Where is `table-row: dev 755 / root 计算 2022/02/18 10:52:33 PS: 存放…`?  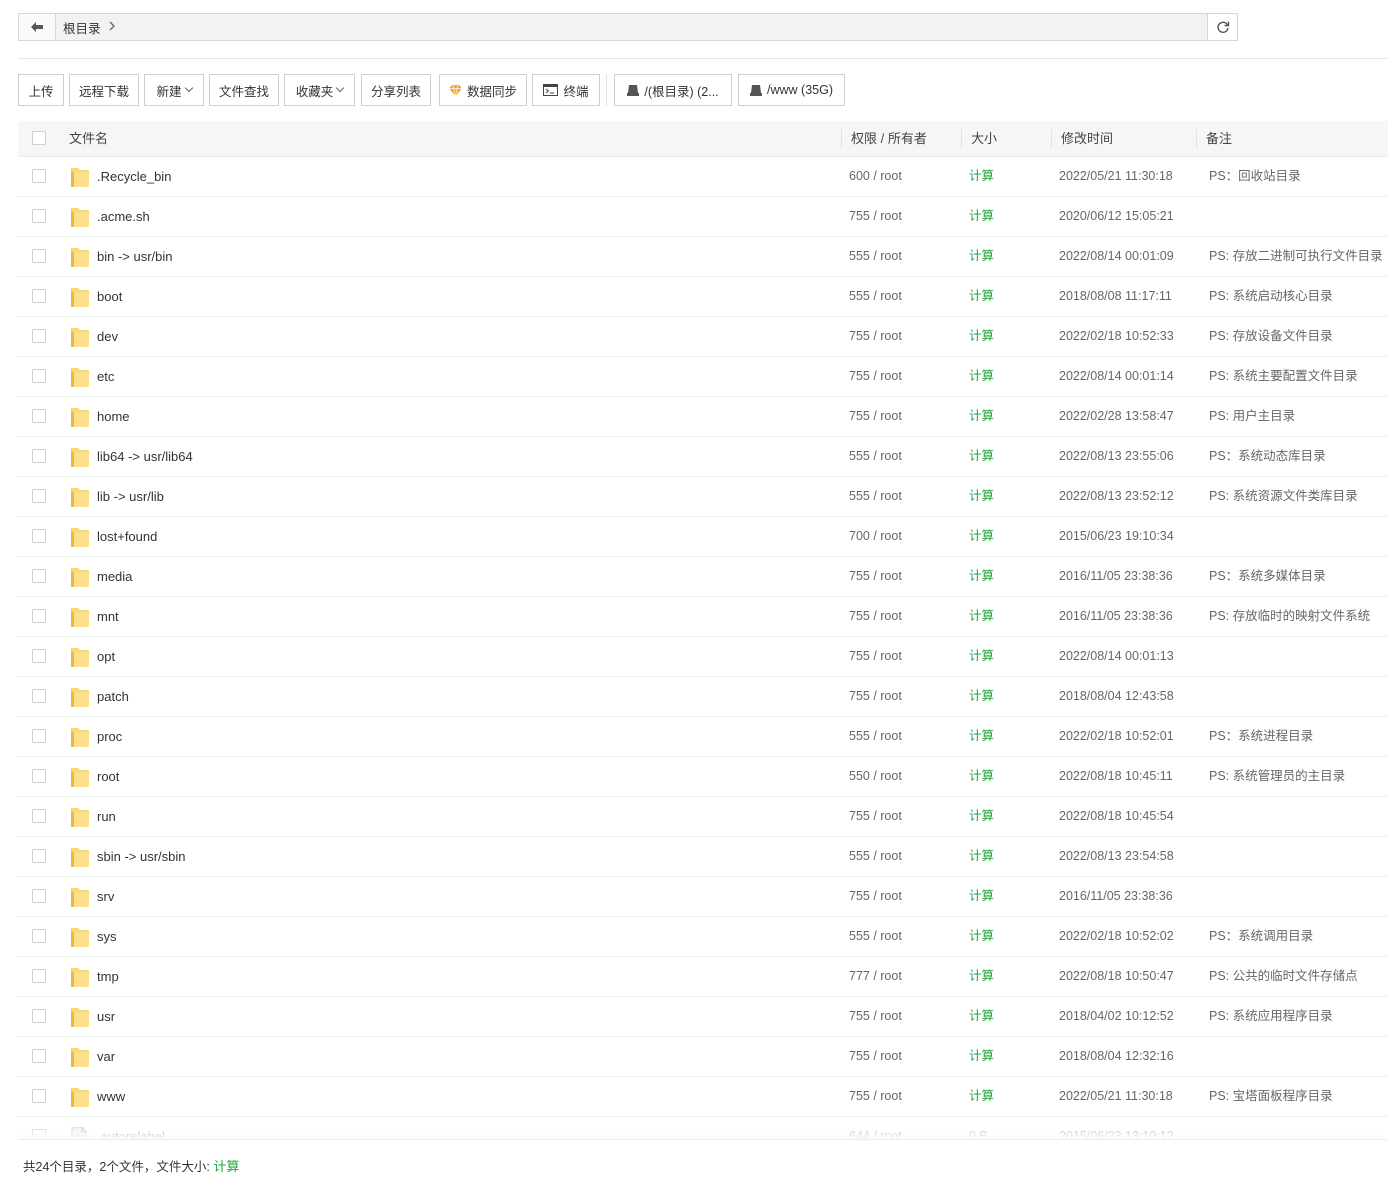
table-row: dev 755 / root 计算 2022/02/18 10:52:33 PS: 存放… is located at coordinates (703, 337).